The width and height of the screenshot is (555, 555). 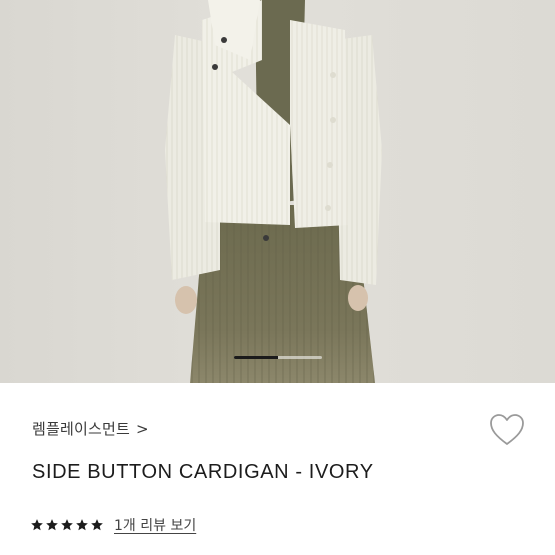 I want to click on review-link: 1개 리뷰 보기, so click(x=155, y=525).